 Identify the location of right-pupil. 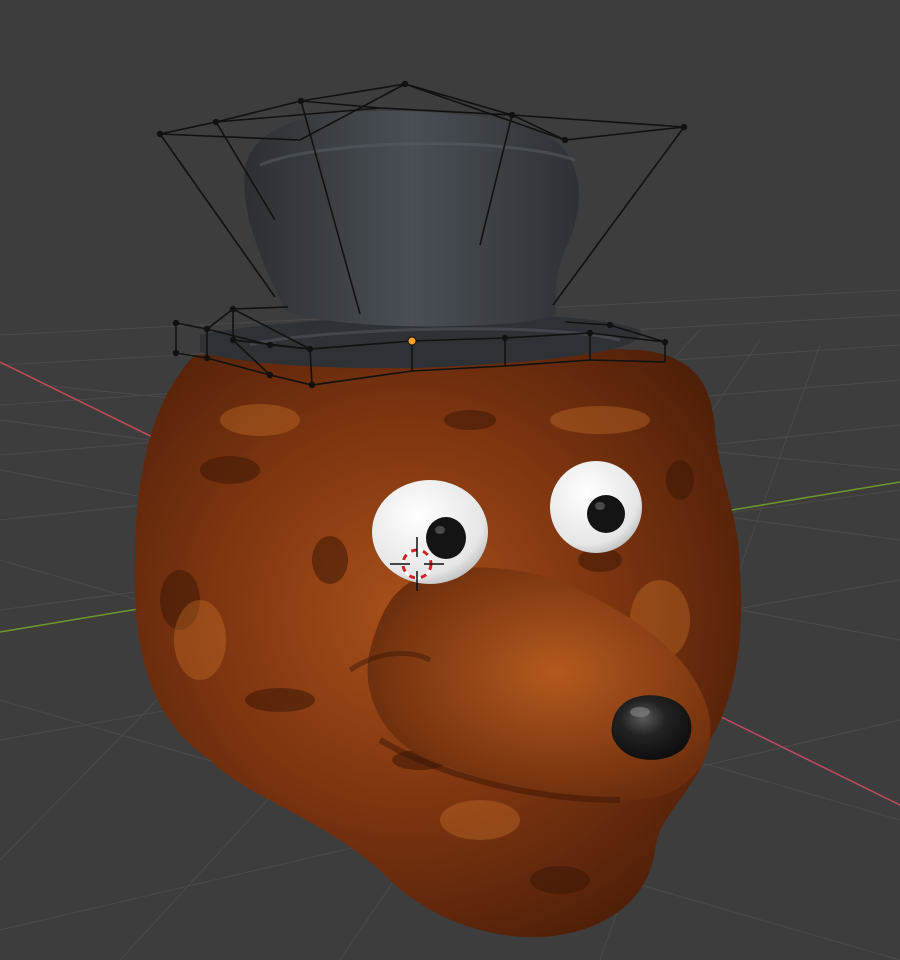
(606, 514).